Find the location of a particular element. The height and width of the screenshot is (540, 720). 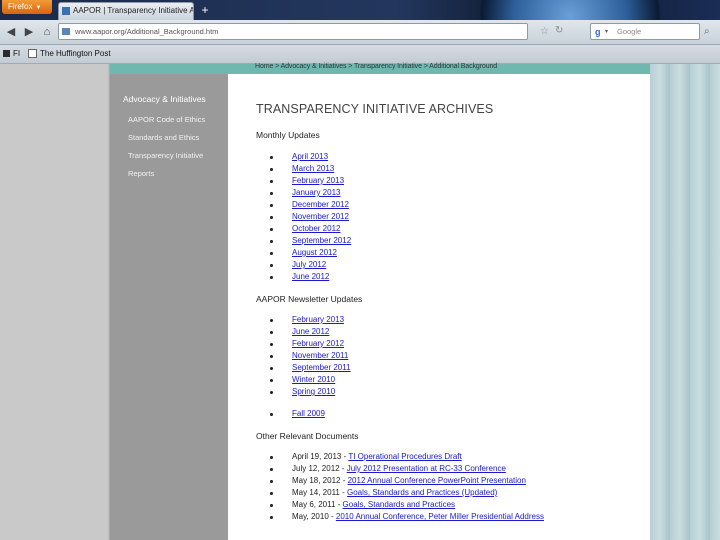

url-bar: www.aapor.org/Additional_Background.htm is located at coordinates (293, 31).